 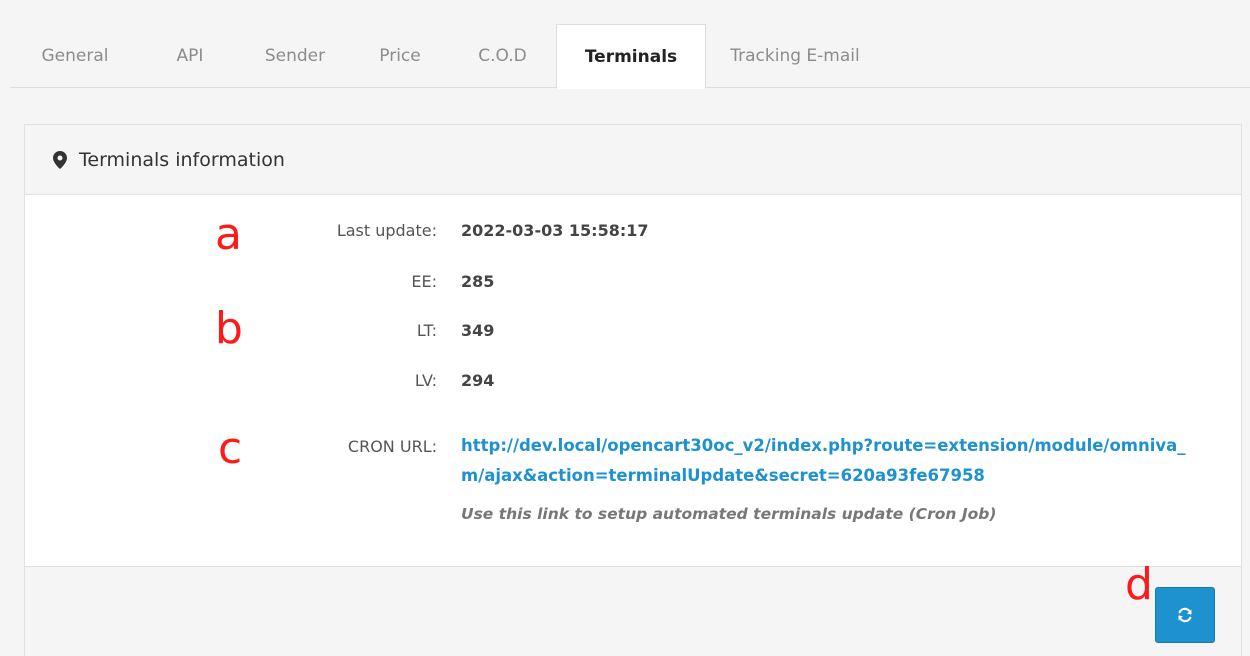 What do you see at coordinates (631, 56) in the screenshot?
I see `tab-terminals: Terminals` at bounding box center [631, 56].